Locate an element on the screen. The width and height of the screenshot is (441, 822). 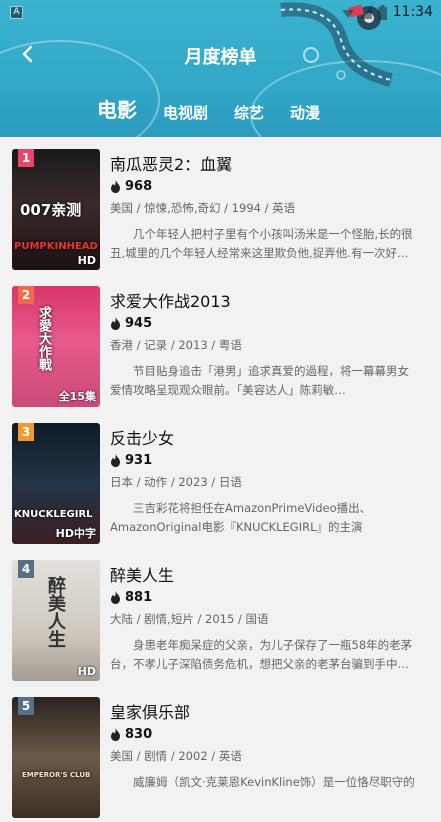
tab-tv: 电视剧 is located at coordinates (185, 112).